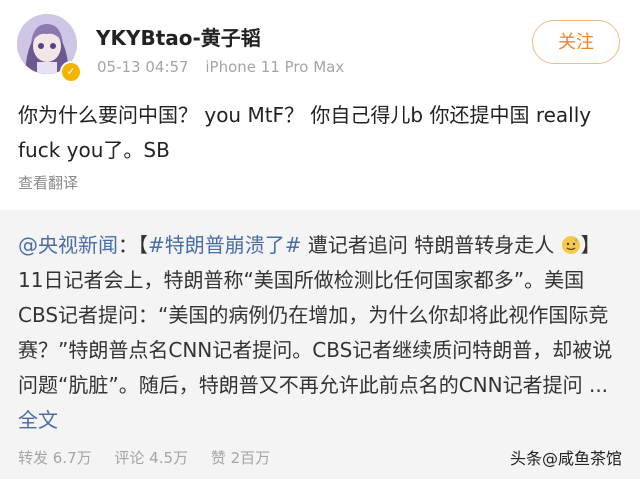 The width and height of the screenshot is (640, 479). Describe the element at coordinates (428, 245) in the screenshot. I see `repost-lead: 遭记者追问 特朗普转身走人` at that location.